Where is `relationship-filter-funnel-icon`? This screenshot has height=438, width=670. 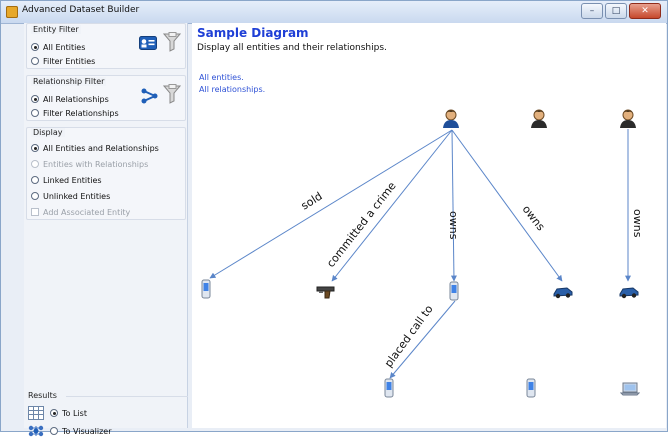
relationship-filter-funnel-icon is located at coordinates (172, 94).